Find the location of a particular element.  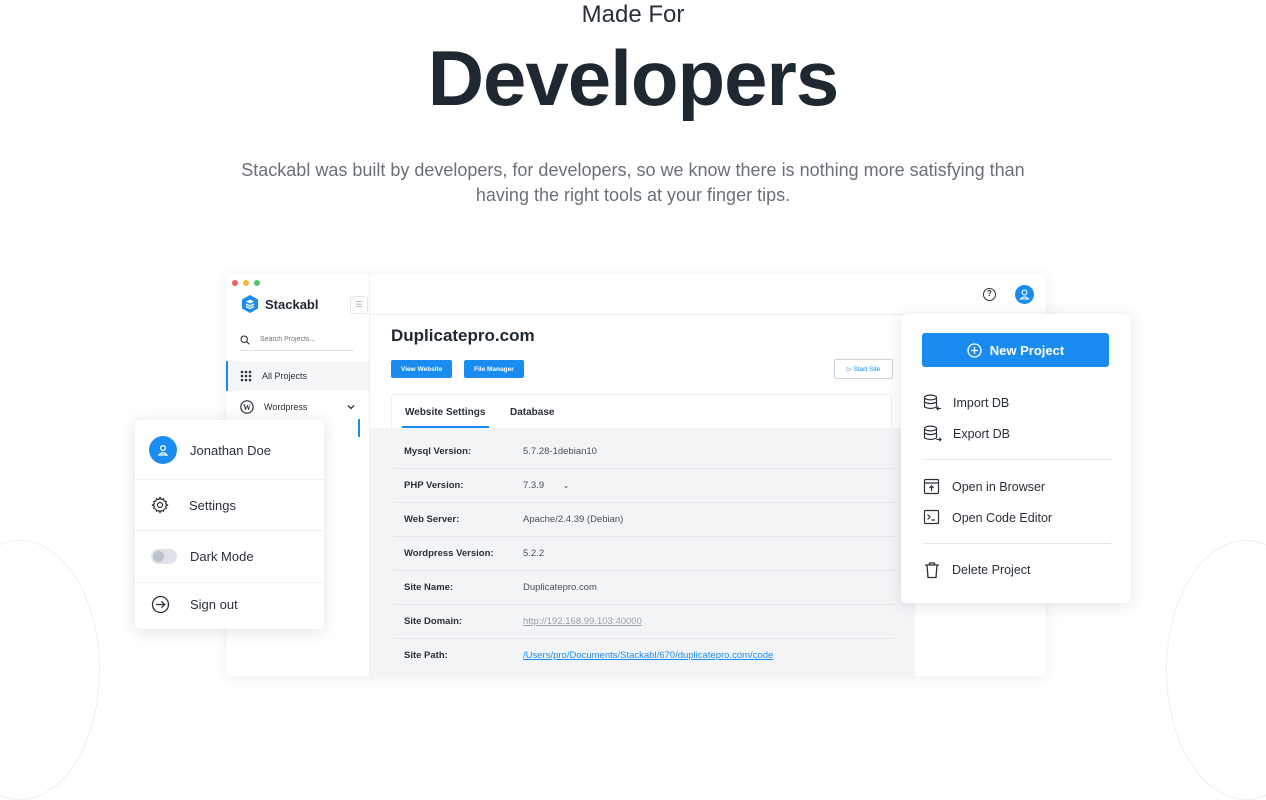

dark-mode-toggle is located at coordinates (164, 556).